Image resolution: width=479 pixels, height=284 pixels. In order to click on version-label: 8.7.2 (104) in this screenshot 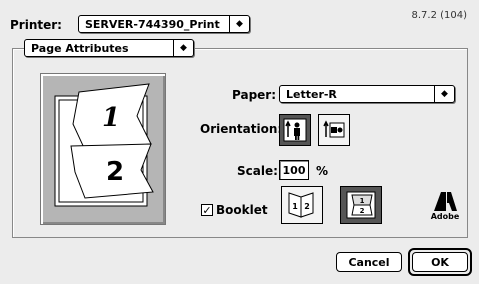, I will do `click(439, 15)`.